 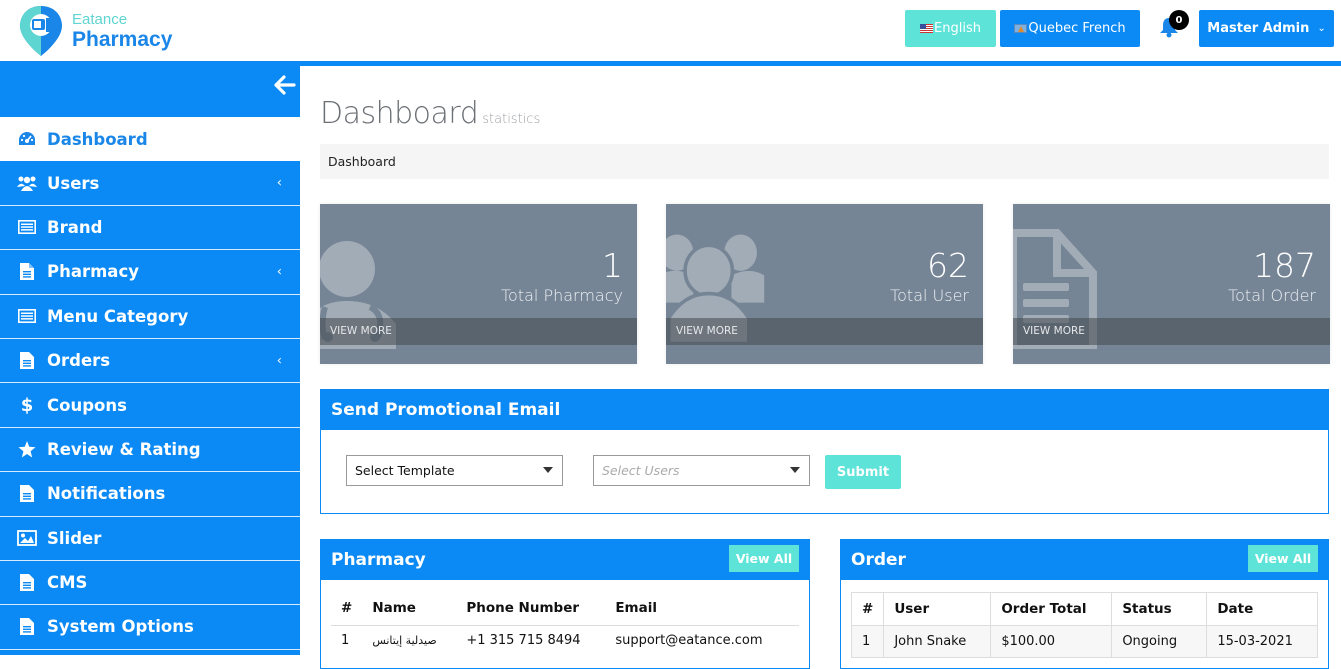 I want to click on language-english-button: English, so click(x=950, y=28).